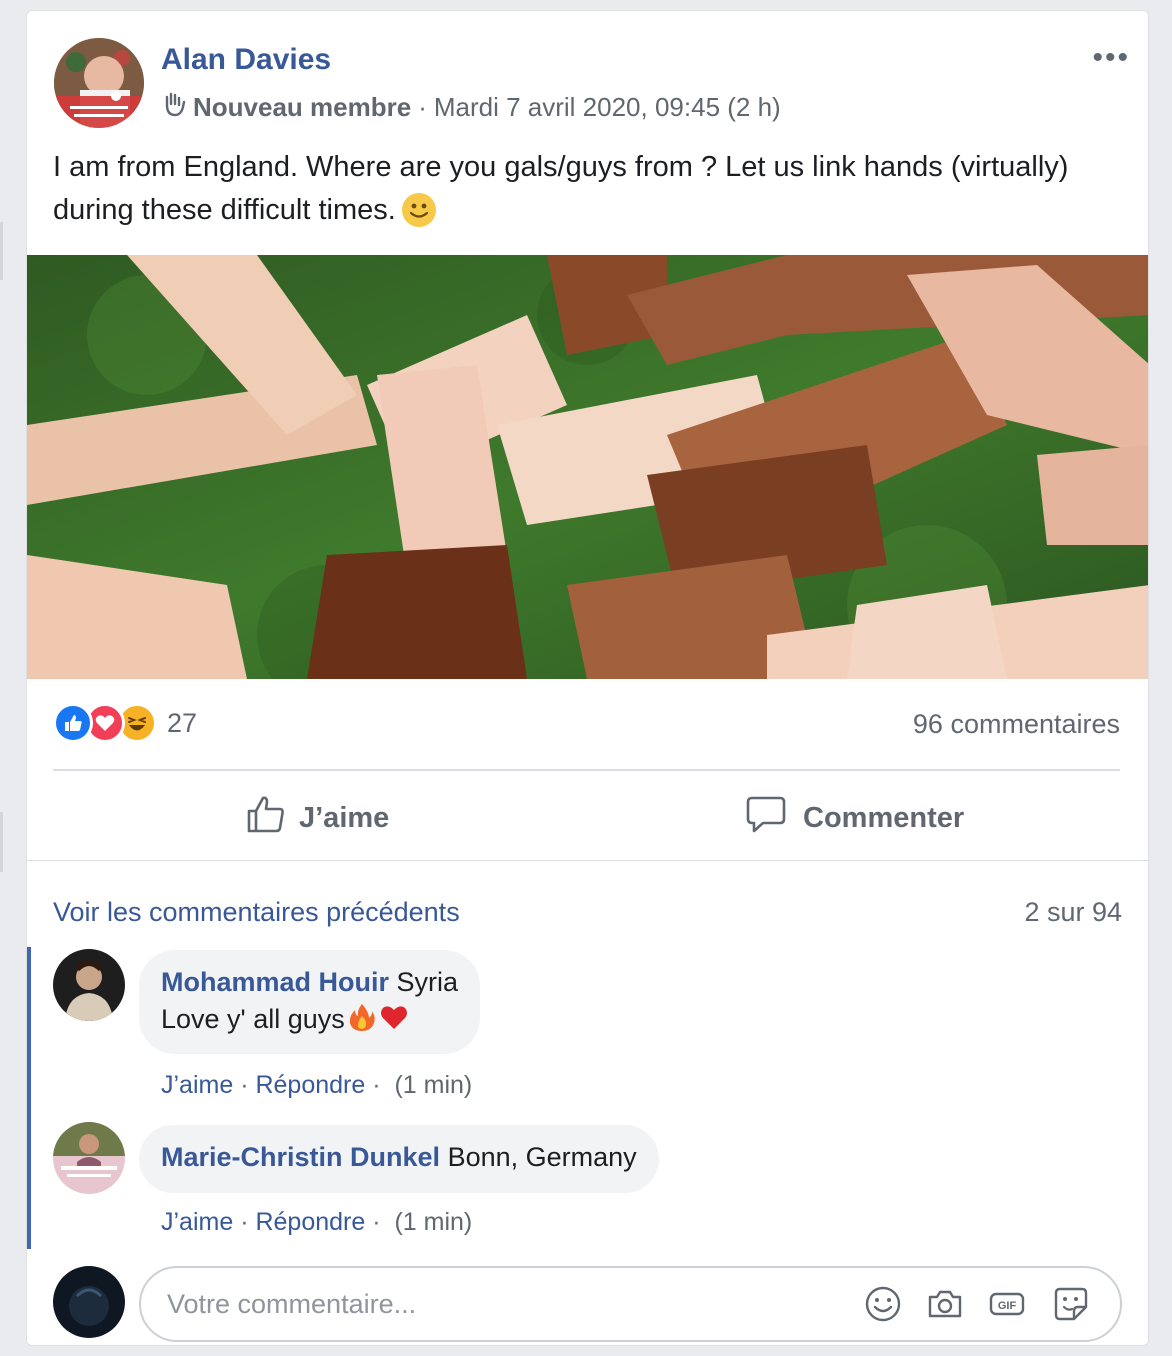 Image resolution: width=1172 pixels, height=1356 pixels. Describe the element at coordinates (125, 723) in the screenshot. I see `reactions-summary: 27` at that location.